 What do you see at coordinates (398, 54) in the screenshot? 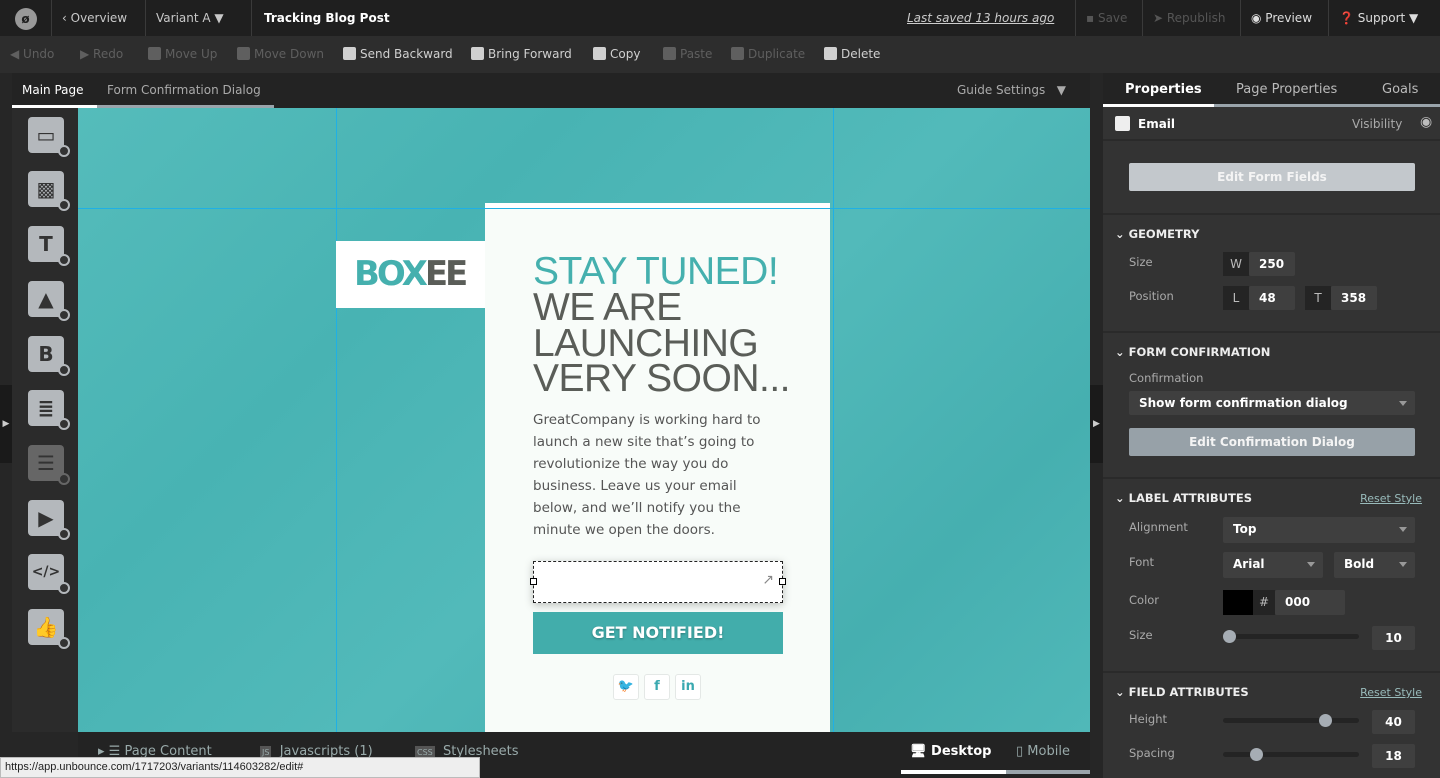
I see `send-backward-button: Send Backward` at bounding box center [398, 54].